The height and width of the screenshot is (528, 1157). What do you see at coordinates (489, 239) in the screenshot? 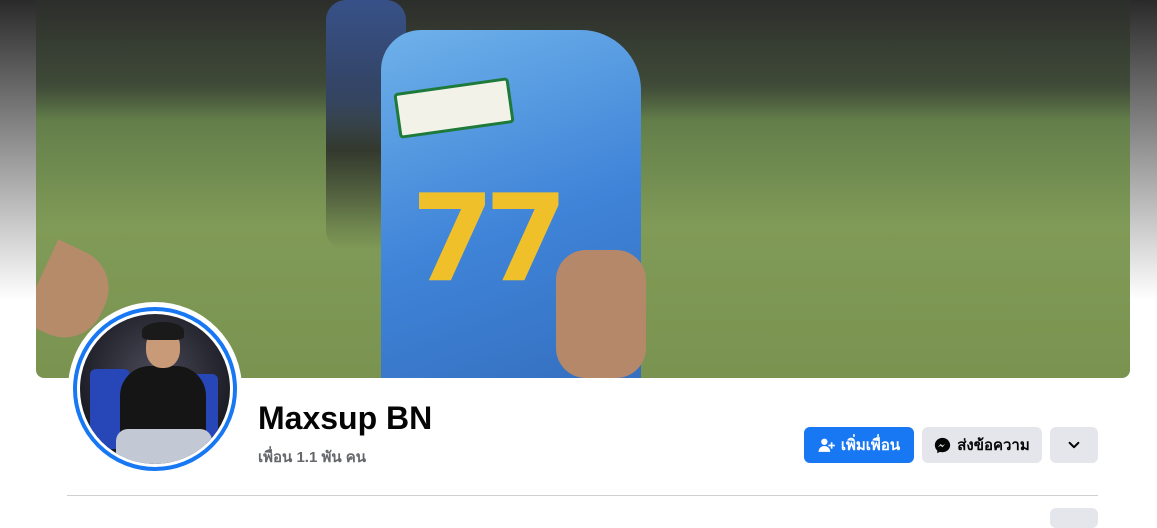
I see `cover-jersey-number: 77` at bounding box center [489, 239].